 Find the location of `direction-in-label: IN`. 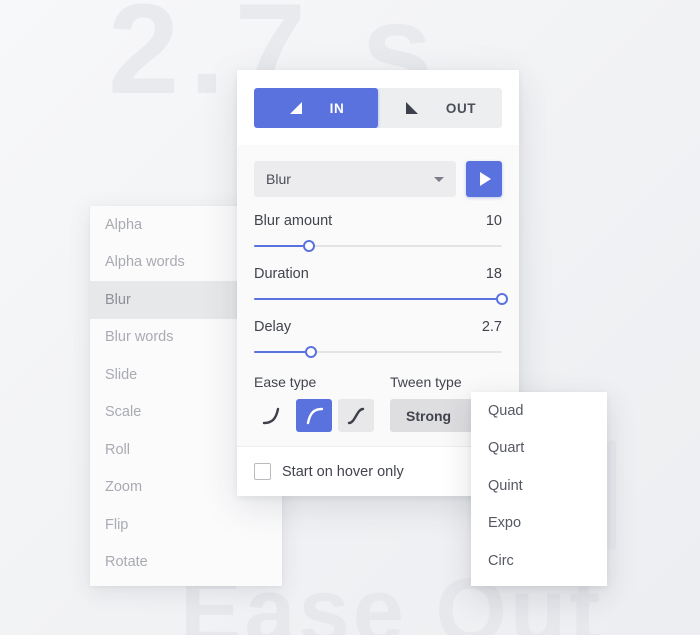

direction-in-label: IN is located at coordinates (337, 108).